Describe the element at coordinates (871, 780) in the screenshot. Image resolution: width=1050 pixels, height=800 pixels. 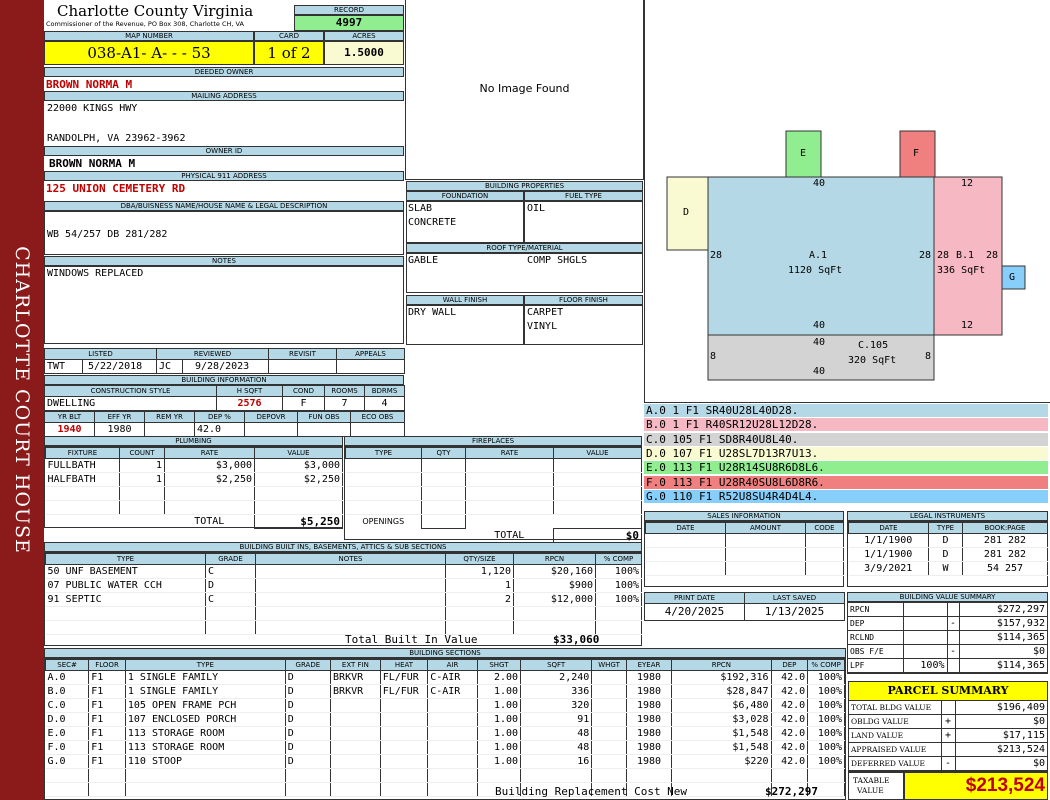
I see `taxable-label-1: TAXABLE` at that location.